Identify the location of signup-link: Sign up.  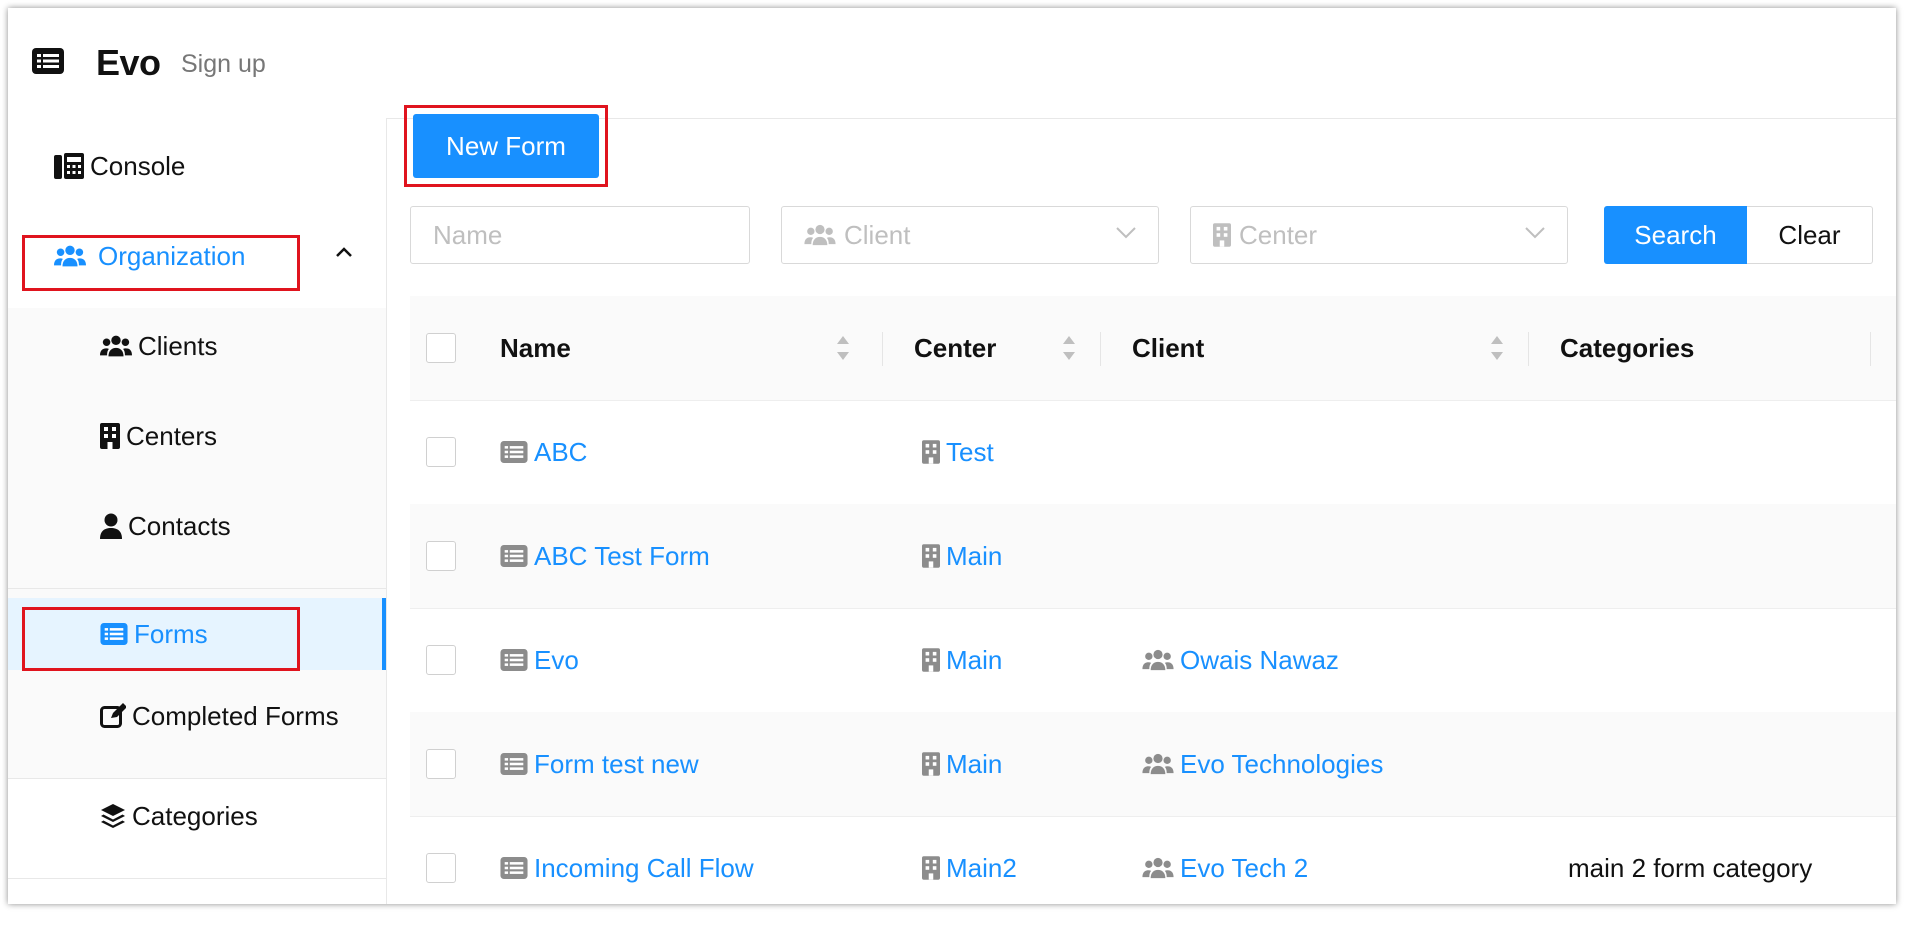
(223, 64).